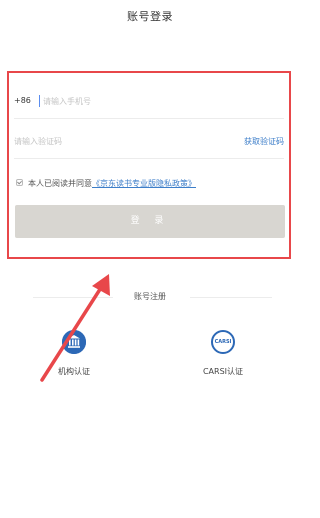  I want to click on country-code: +86, so click(22, 100).